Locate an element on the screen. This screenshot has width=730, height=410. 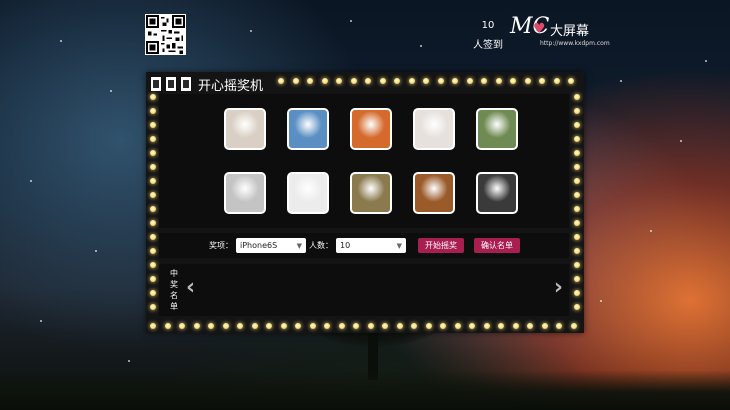
people-select: 10 ▼ is located at coordinates (371, 245).